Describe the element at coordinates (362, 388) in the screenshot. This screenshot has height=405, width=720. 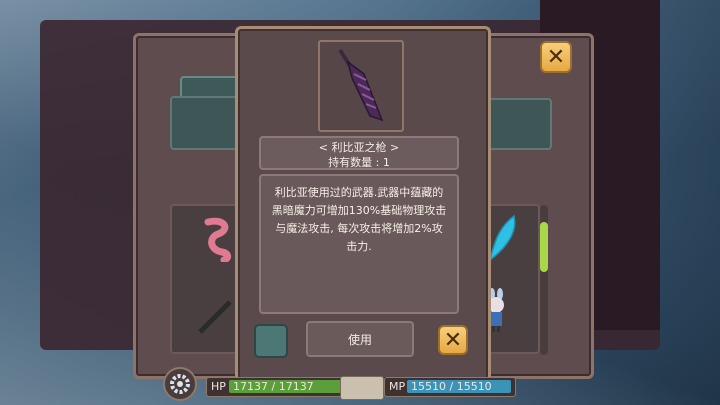
I see `book-icon` at that location.